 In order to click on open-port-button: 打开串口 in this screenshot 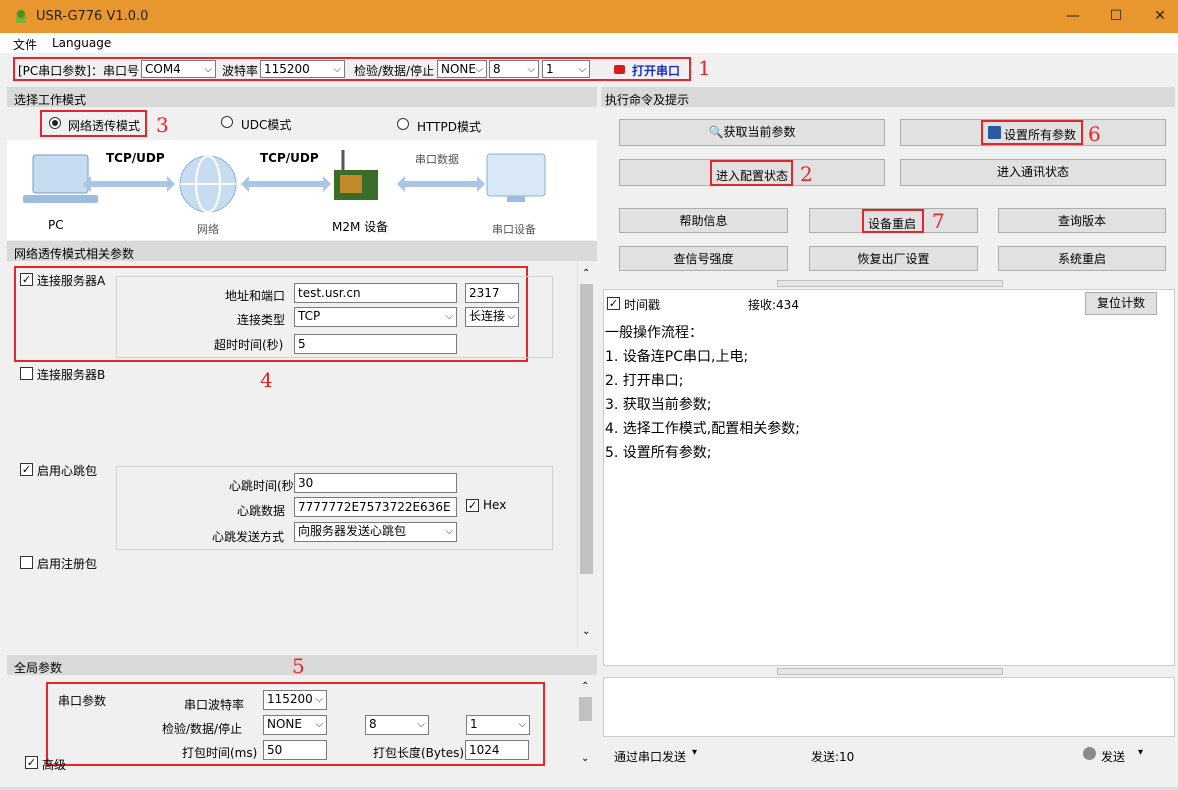, I will do `click(656, 70)`.